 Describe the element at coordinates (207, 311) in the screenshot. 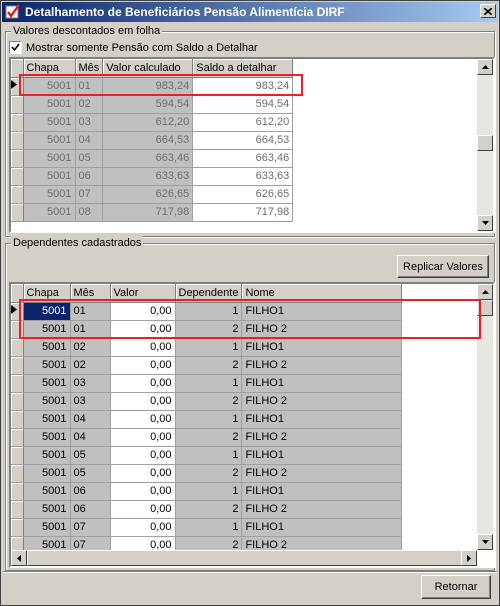

I see `table-row: 5001 01 0,00 1 FILHO1` at that location.